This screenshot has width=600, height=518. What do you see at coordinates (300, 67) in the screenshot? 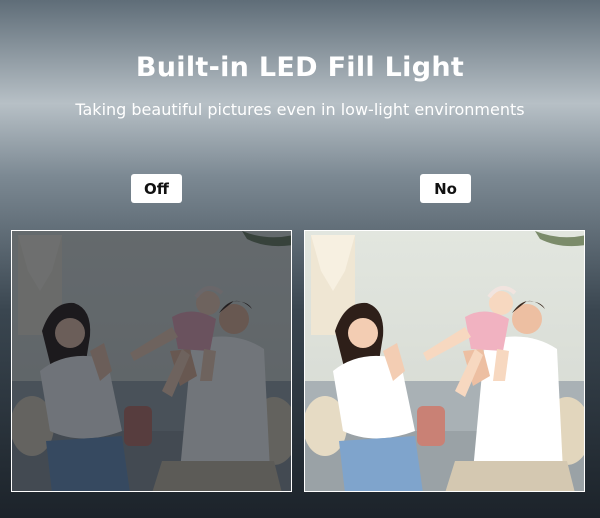
I see `page-title: Built-in LED Fill Light` at bounding box center [300, 67].